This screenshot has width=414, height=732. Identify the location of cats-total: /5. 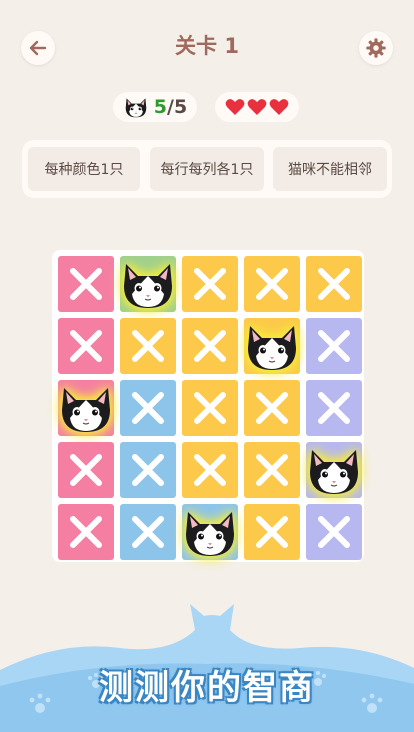
(177, 107).